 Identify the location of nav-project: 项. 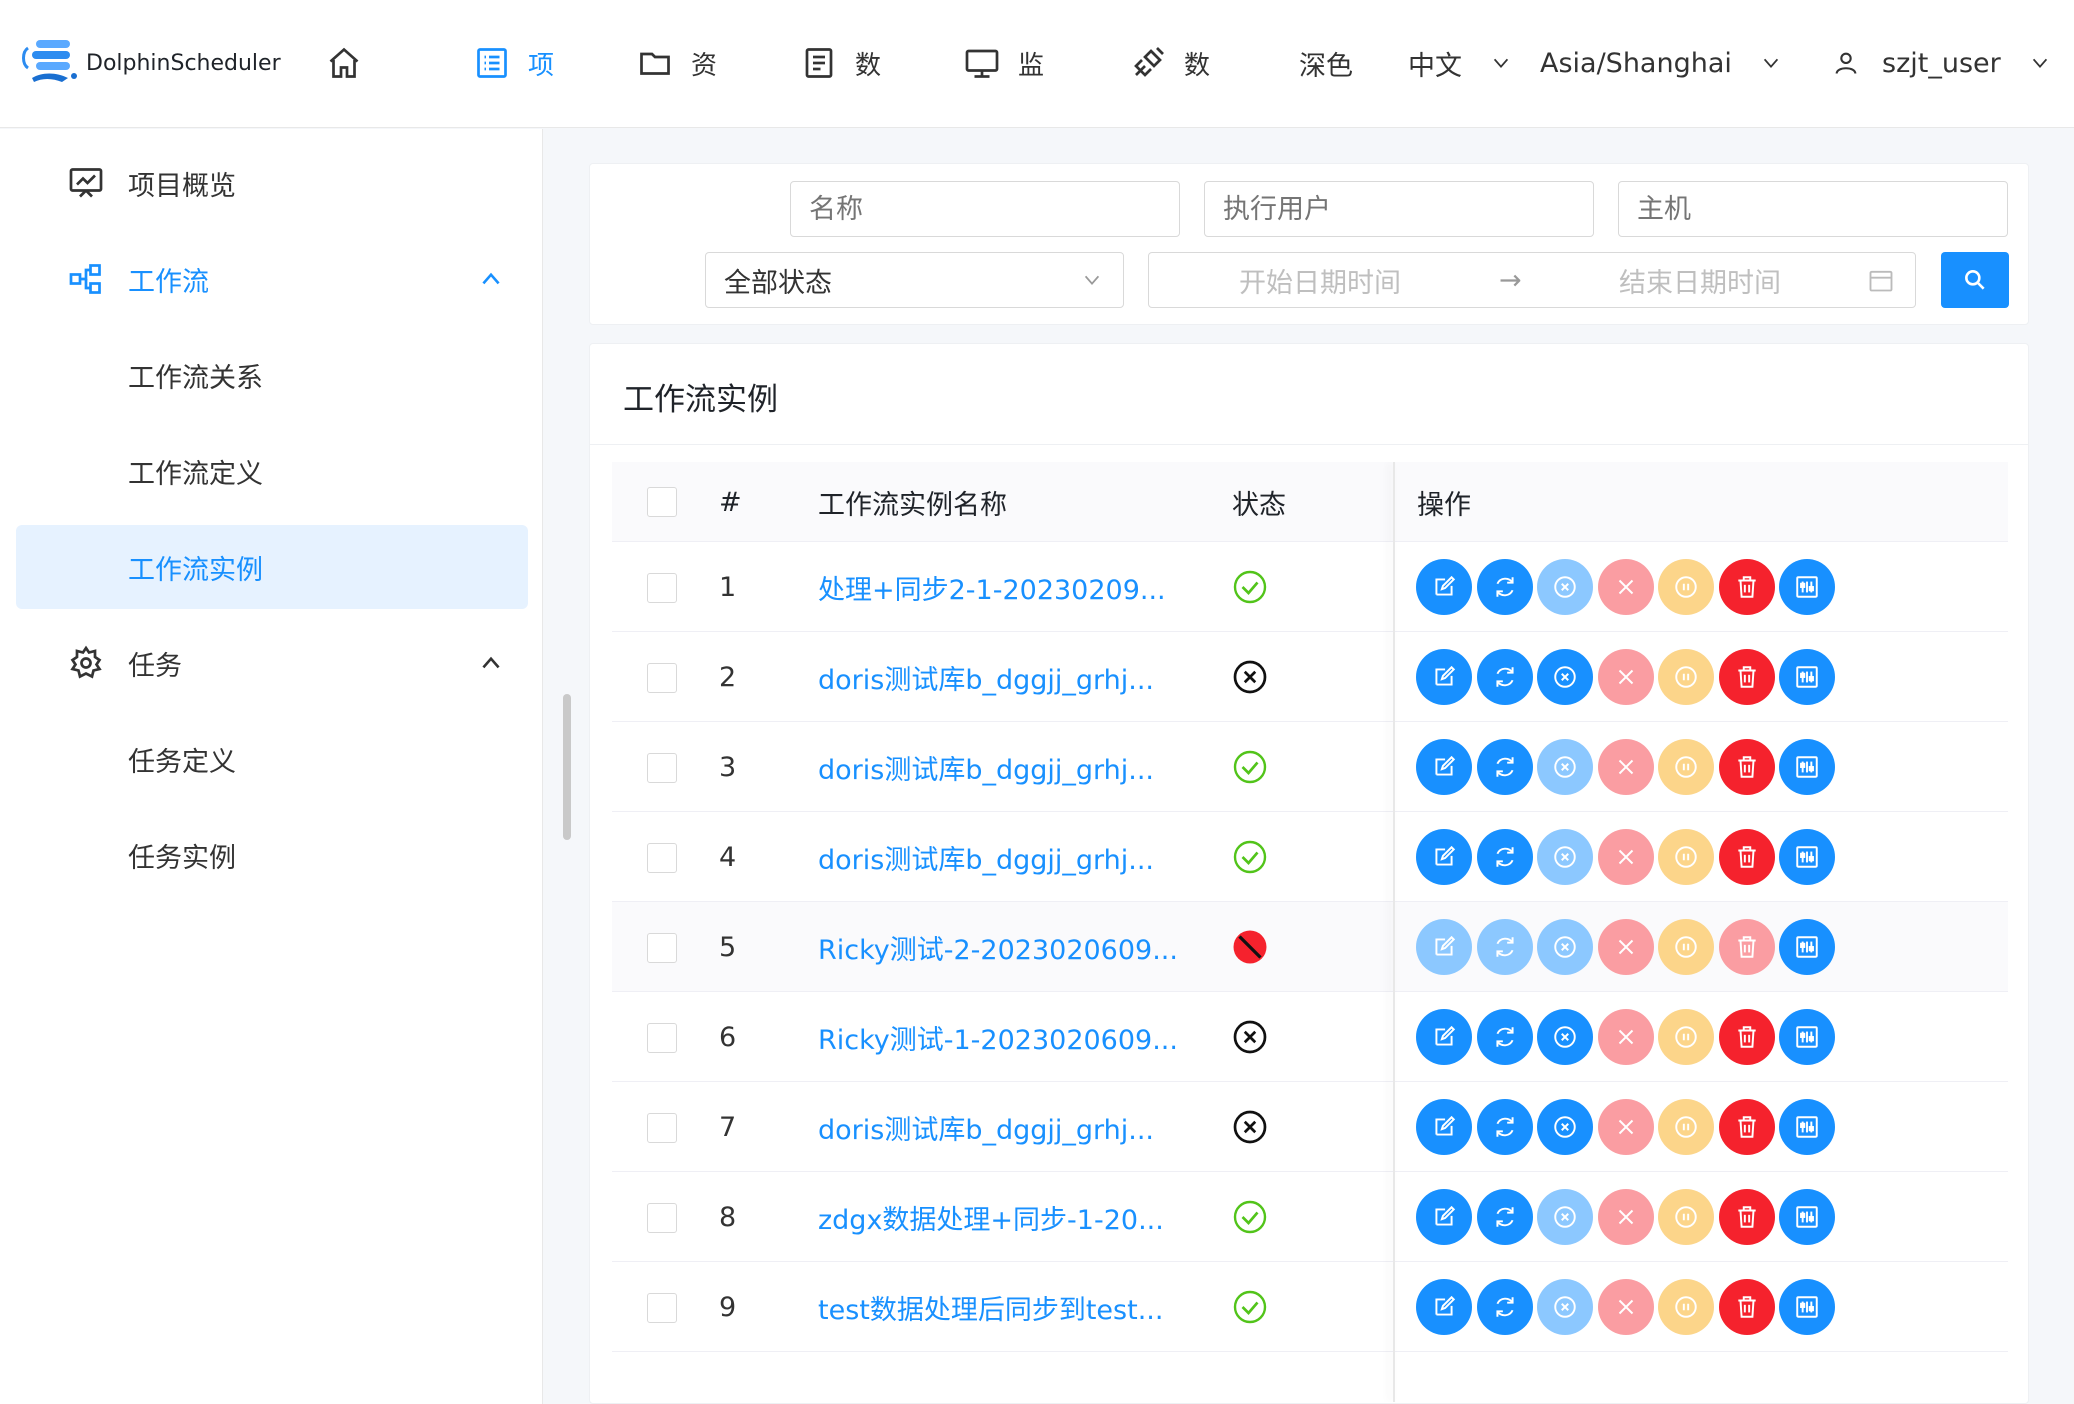
(514, 63).